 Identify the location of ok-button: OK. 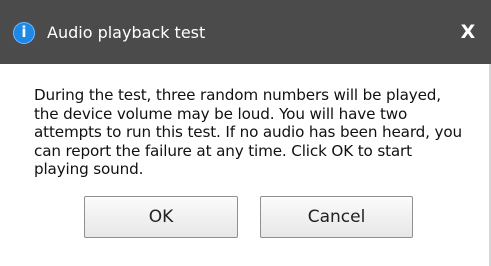
(161, 217).